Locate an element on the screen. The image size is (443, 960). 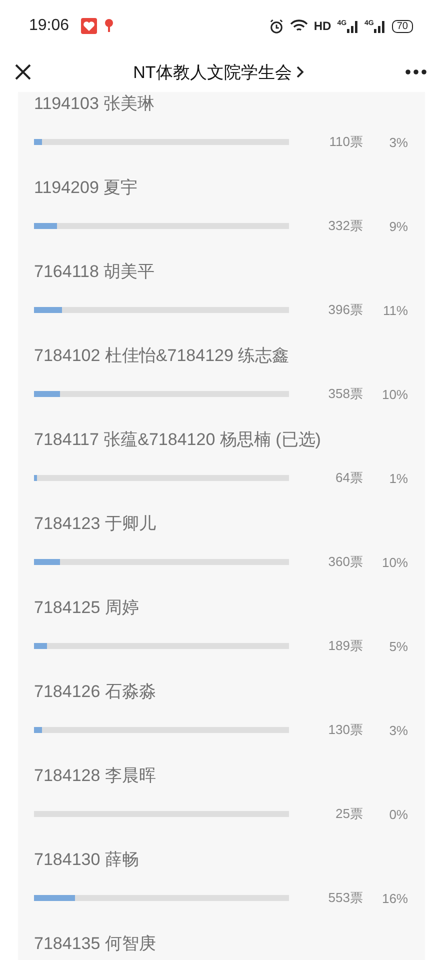
battery-level: 70 is located at coordinates (402, 26).